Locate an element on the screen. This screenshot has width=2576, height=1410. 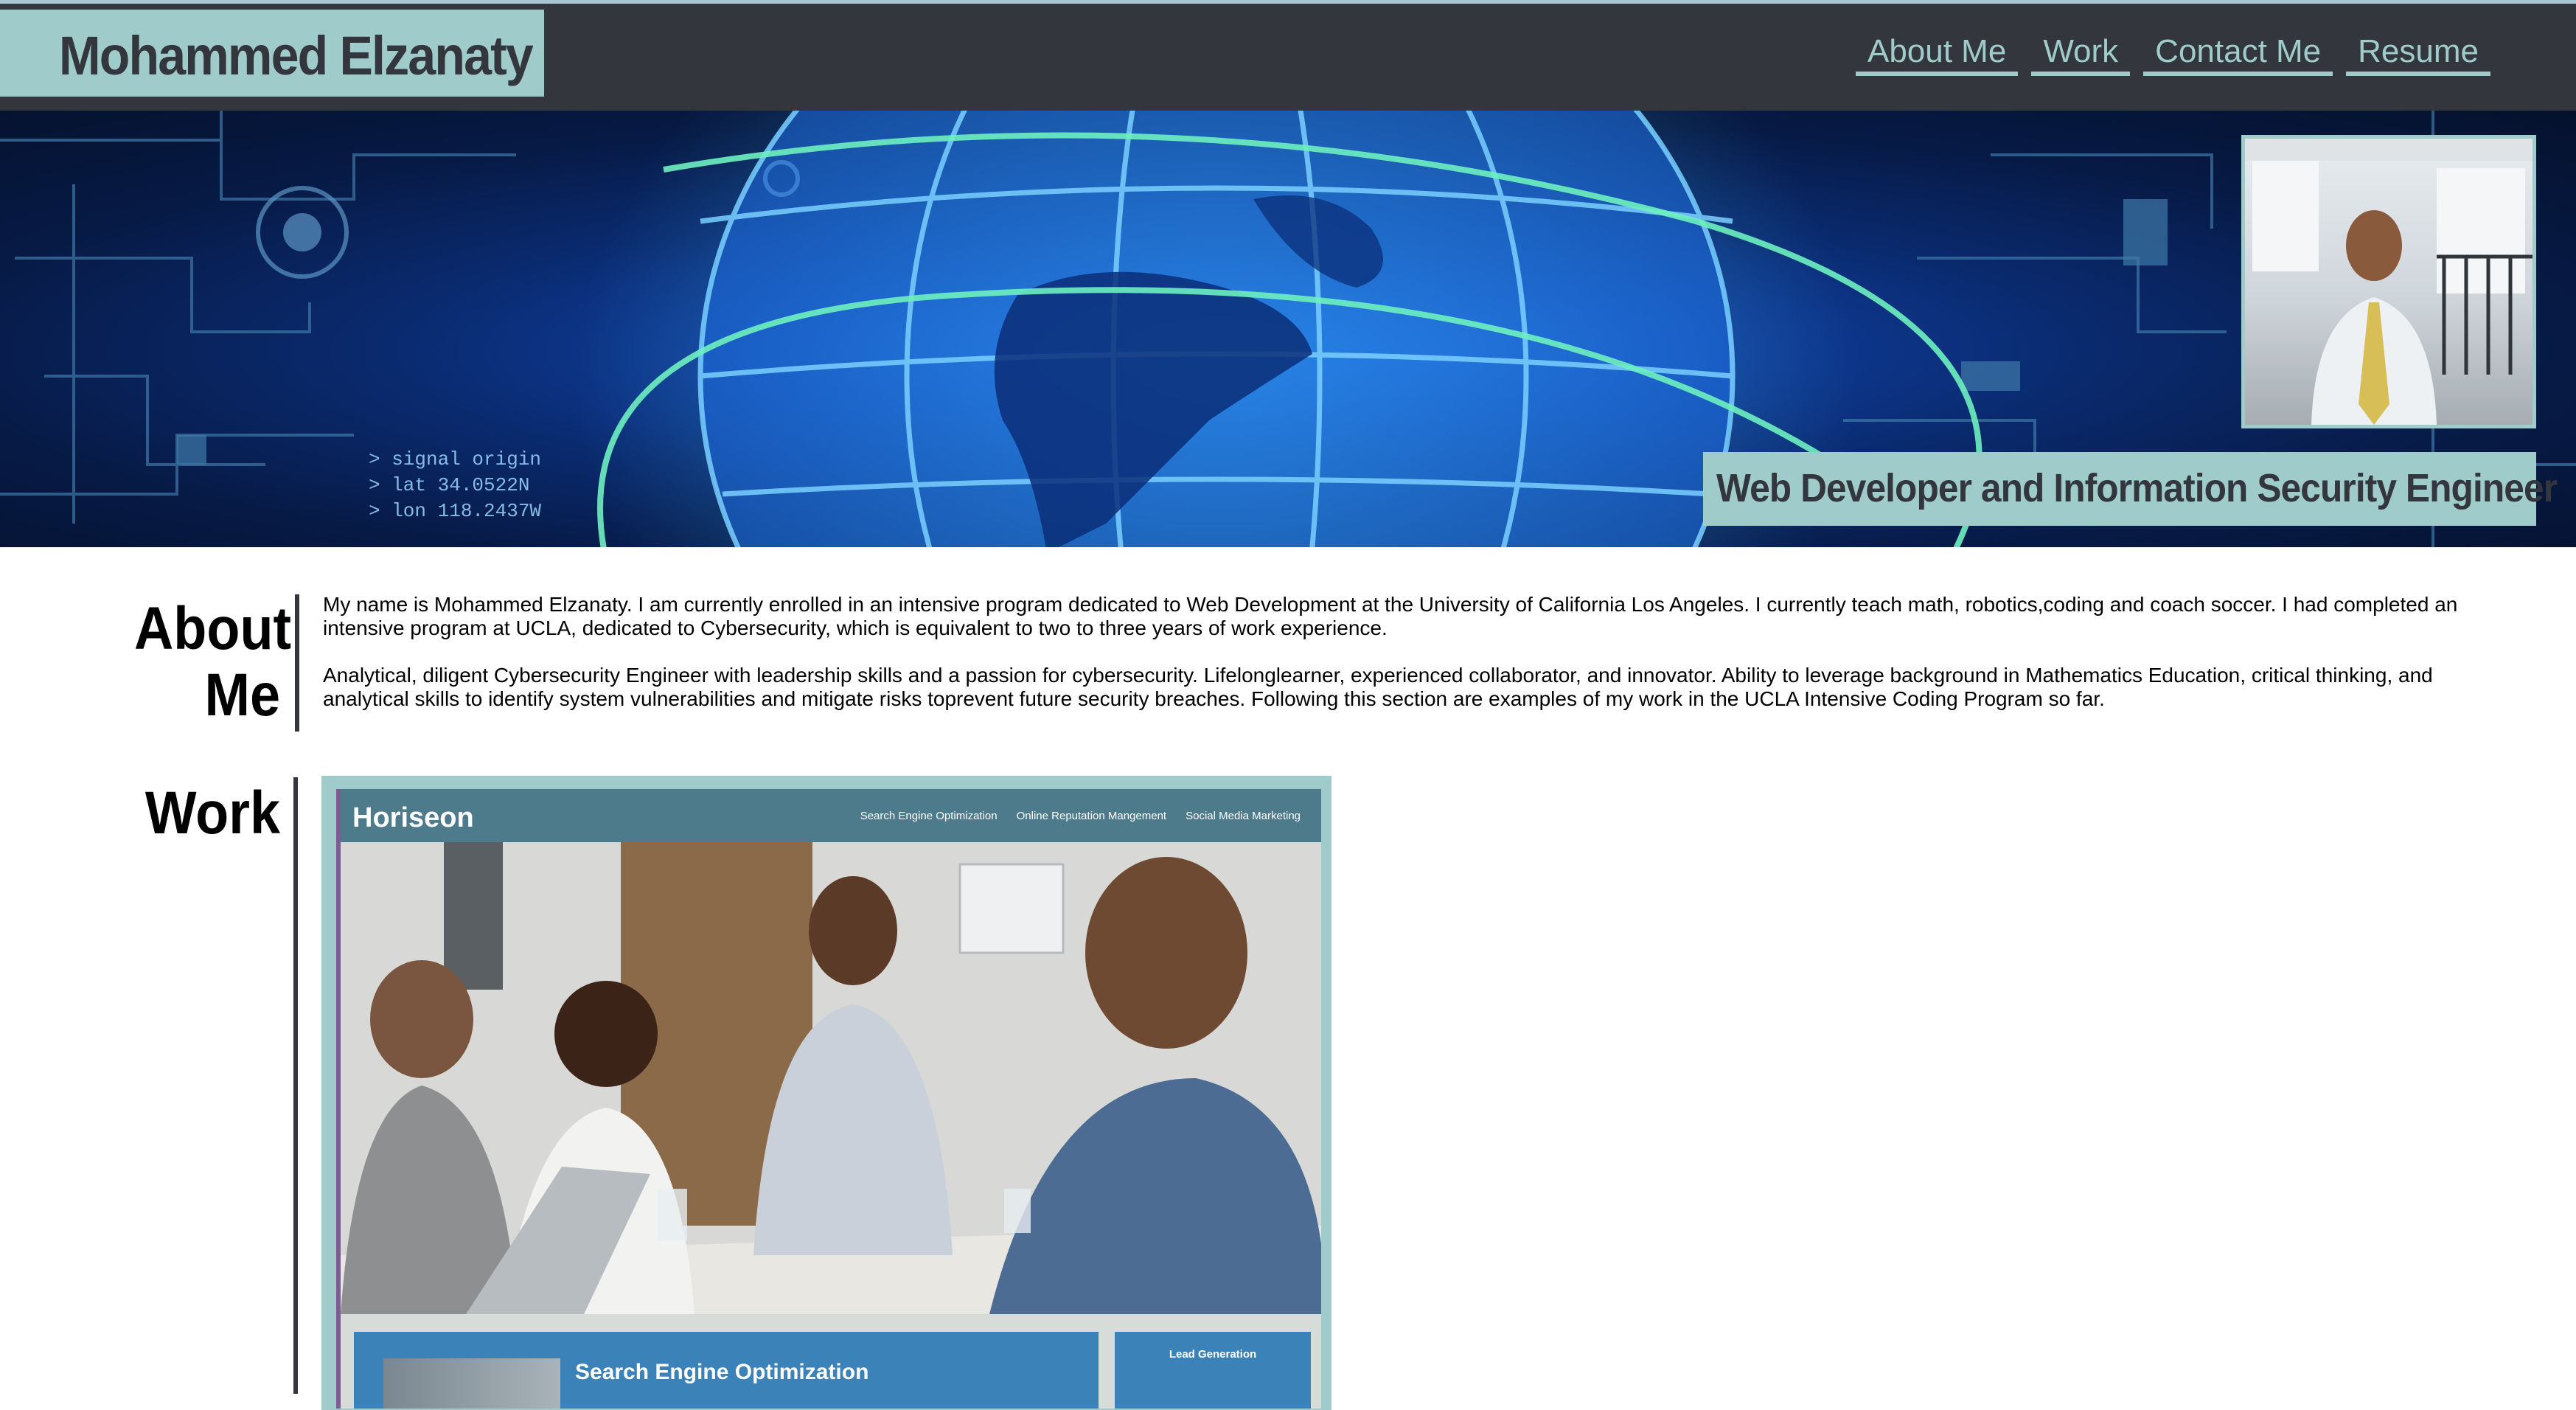
about-me-heading-line1: About is located at coordinates (213, 628).